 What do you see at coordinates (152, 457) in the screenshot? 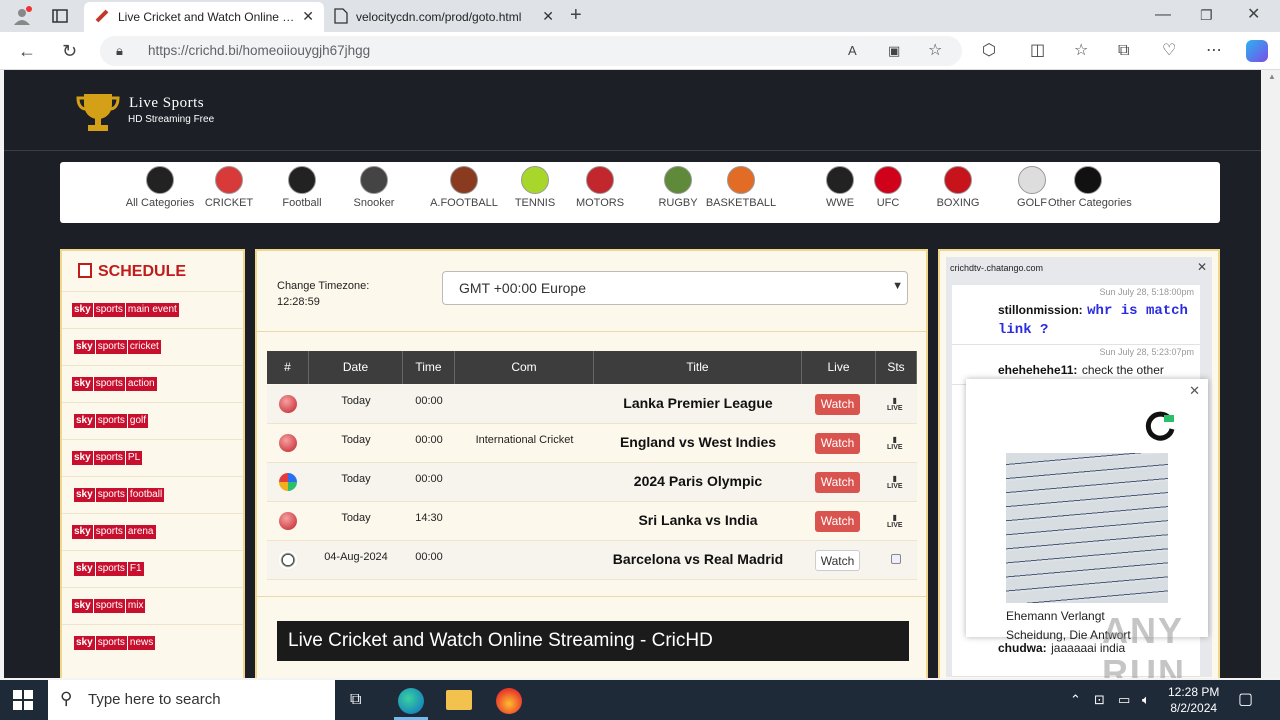
I see `channel-item: sky sports PL` at bounding box center [152, 457].